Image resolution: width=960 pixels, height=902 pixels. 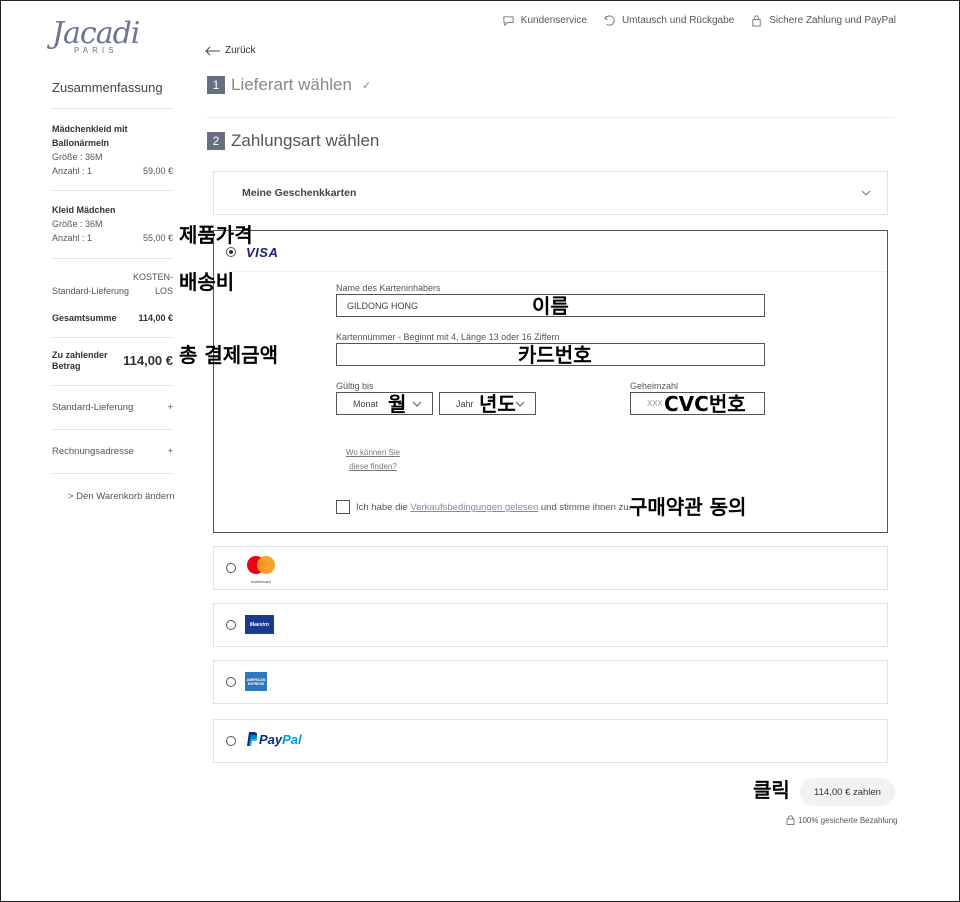 I want to click on year-value: Jahr, so click(x=465, y=403).